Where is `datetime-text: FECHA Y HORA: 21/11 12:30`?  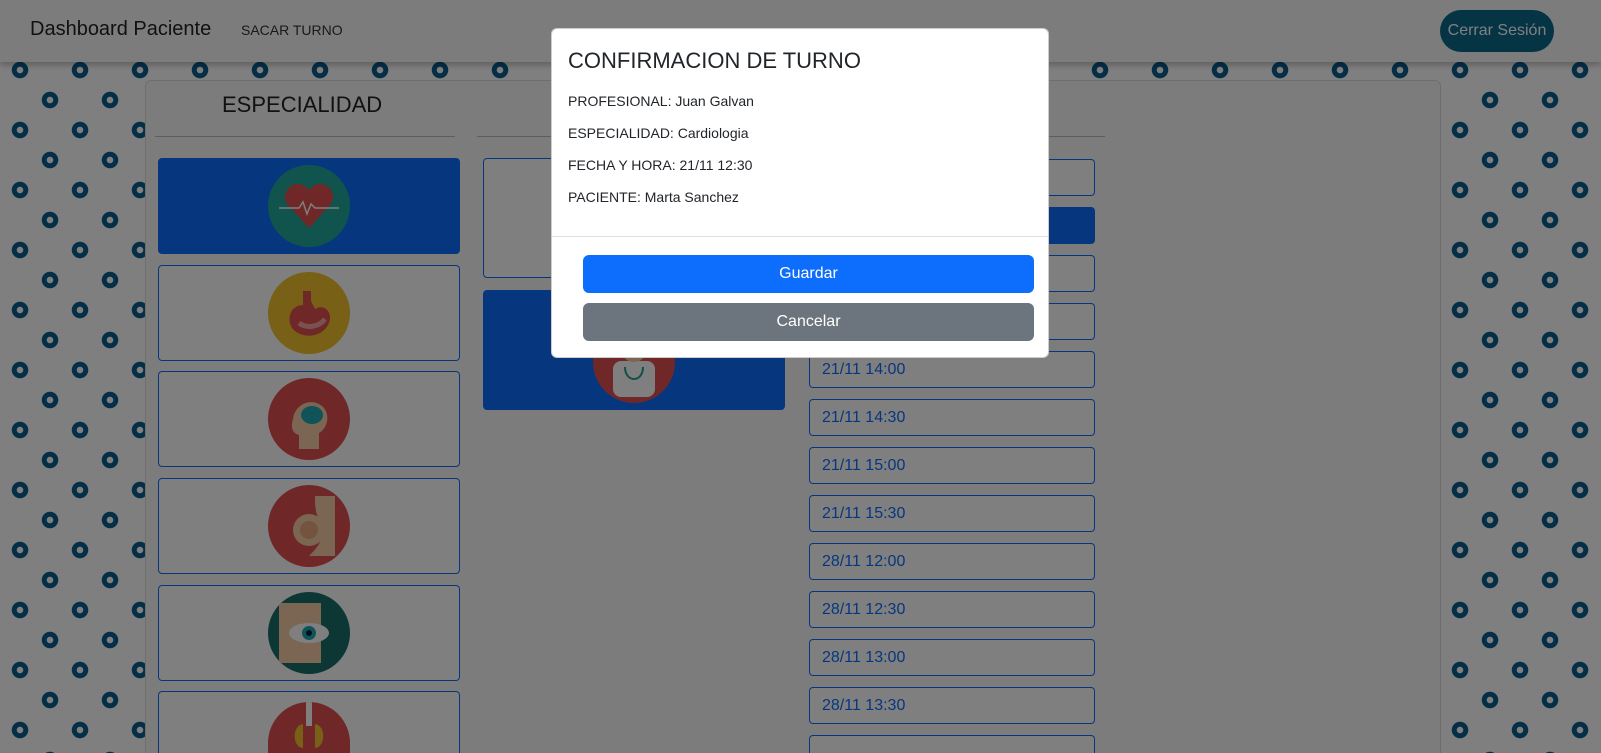 datetime-text: FECHA Y HORA: 21/11 12:30 is located at coordinates (660, 165).